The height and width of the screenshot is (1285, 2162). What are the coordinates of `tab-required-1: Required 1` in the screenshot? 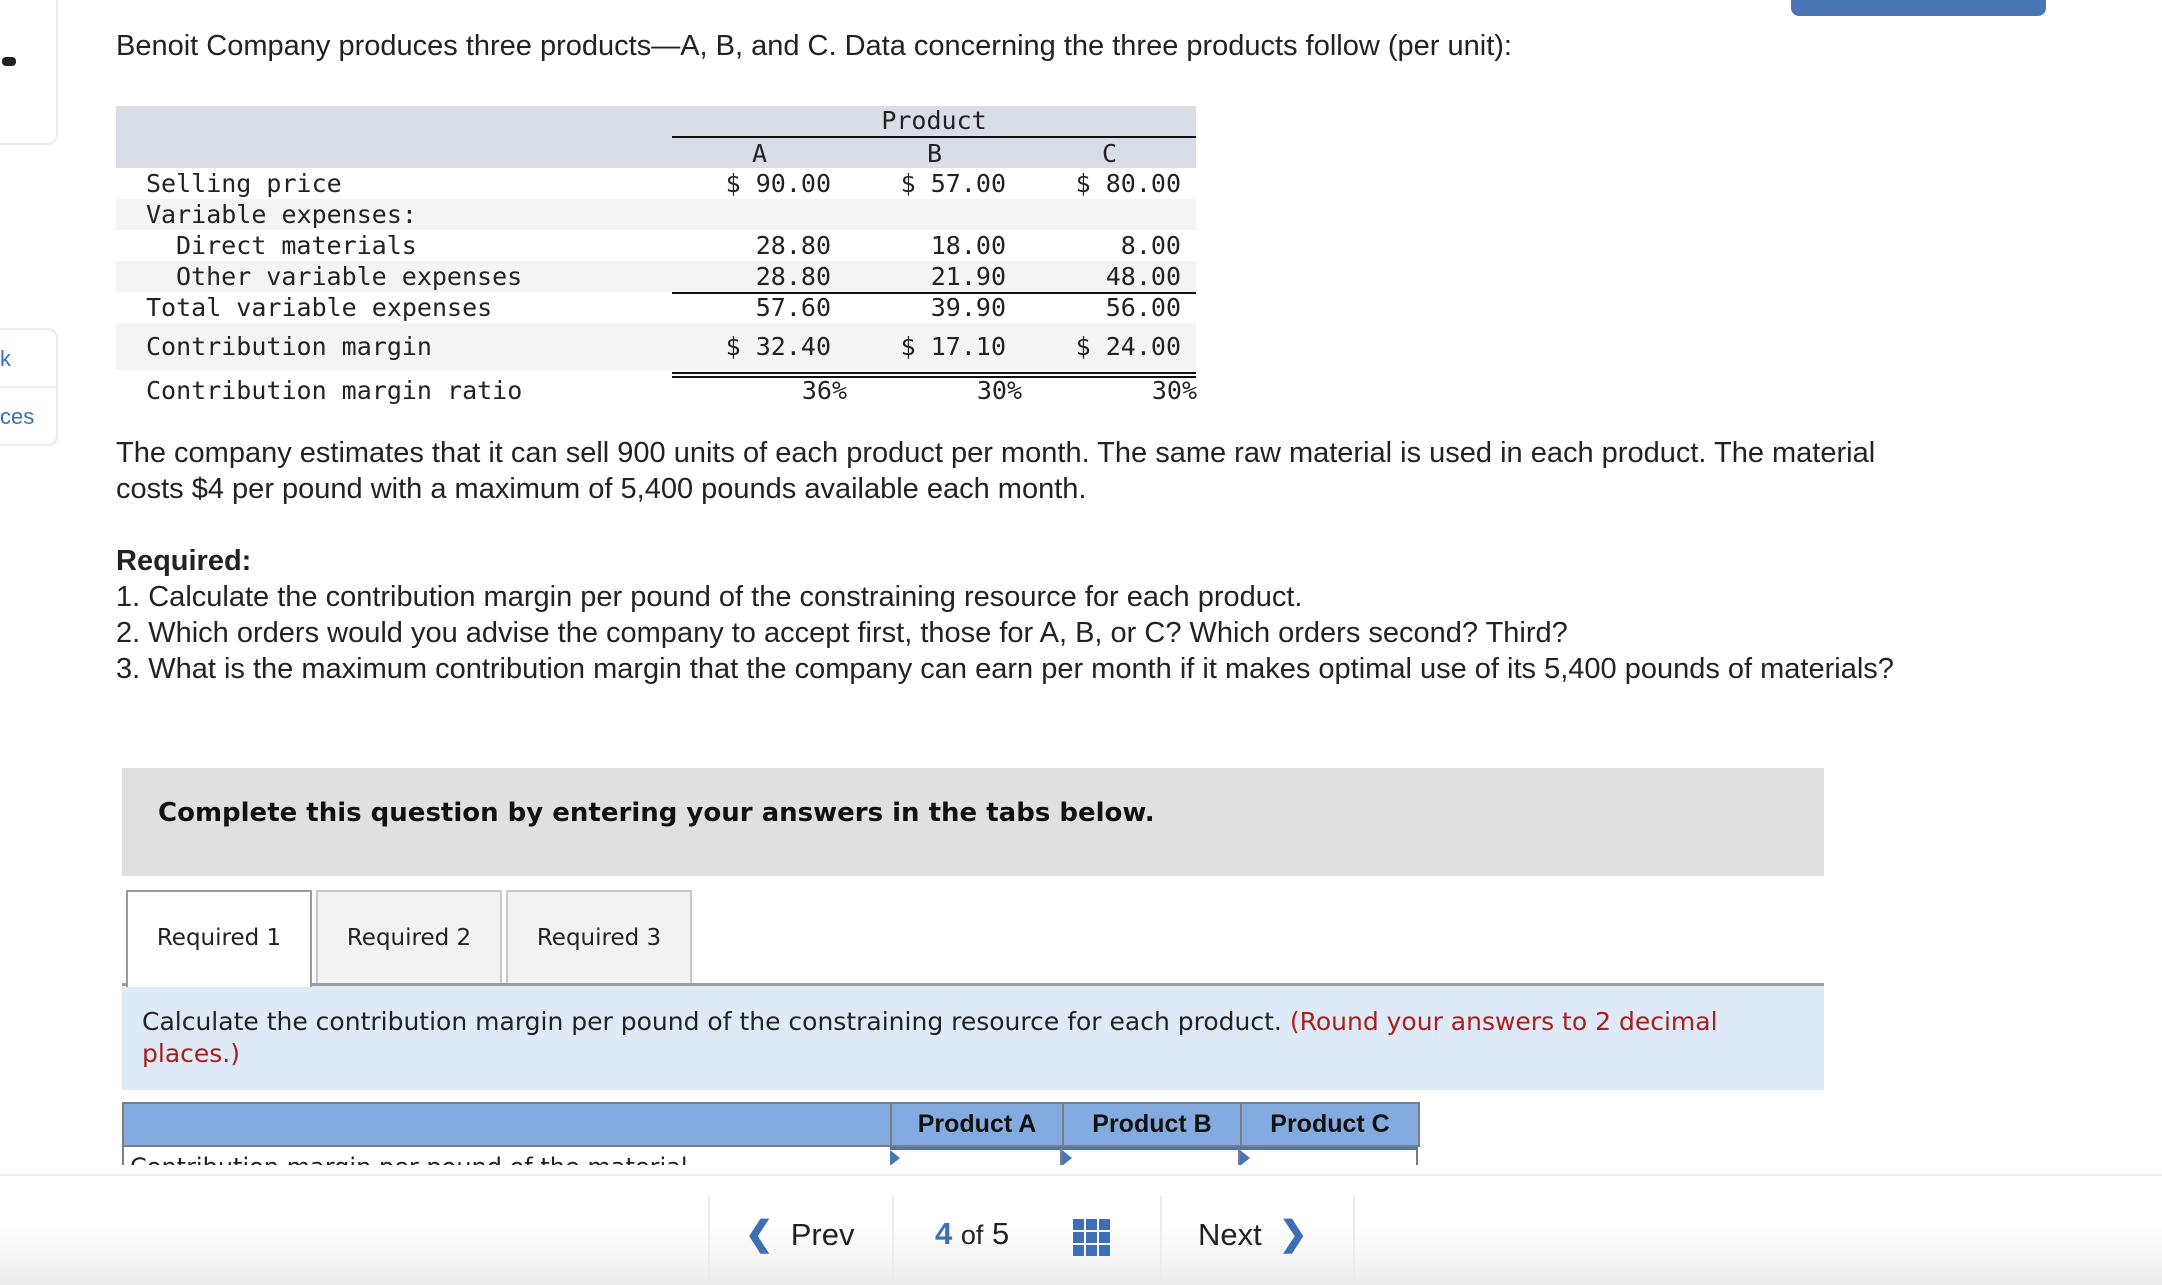 It's located at (219, 938).